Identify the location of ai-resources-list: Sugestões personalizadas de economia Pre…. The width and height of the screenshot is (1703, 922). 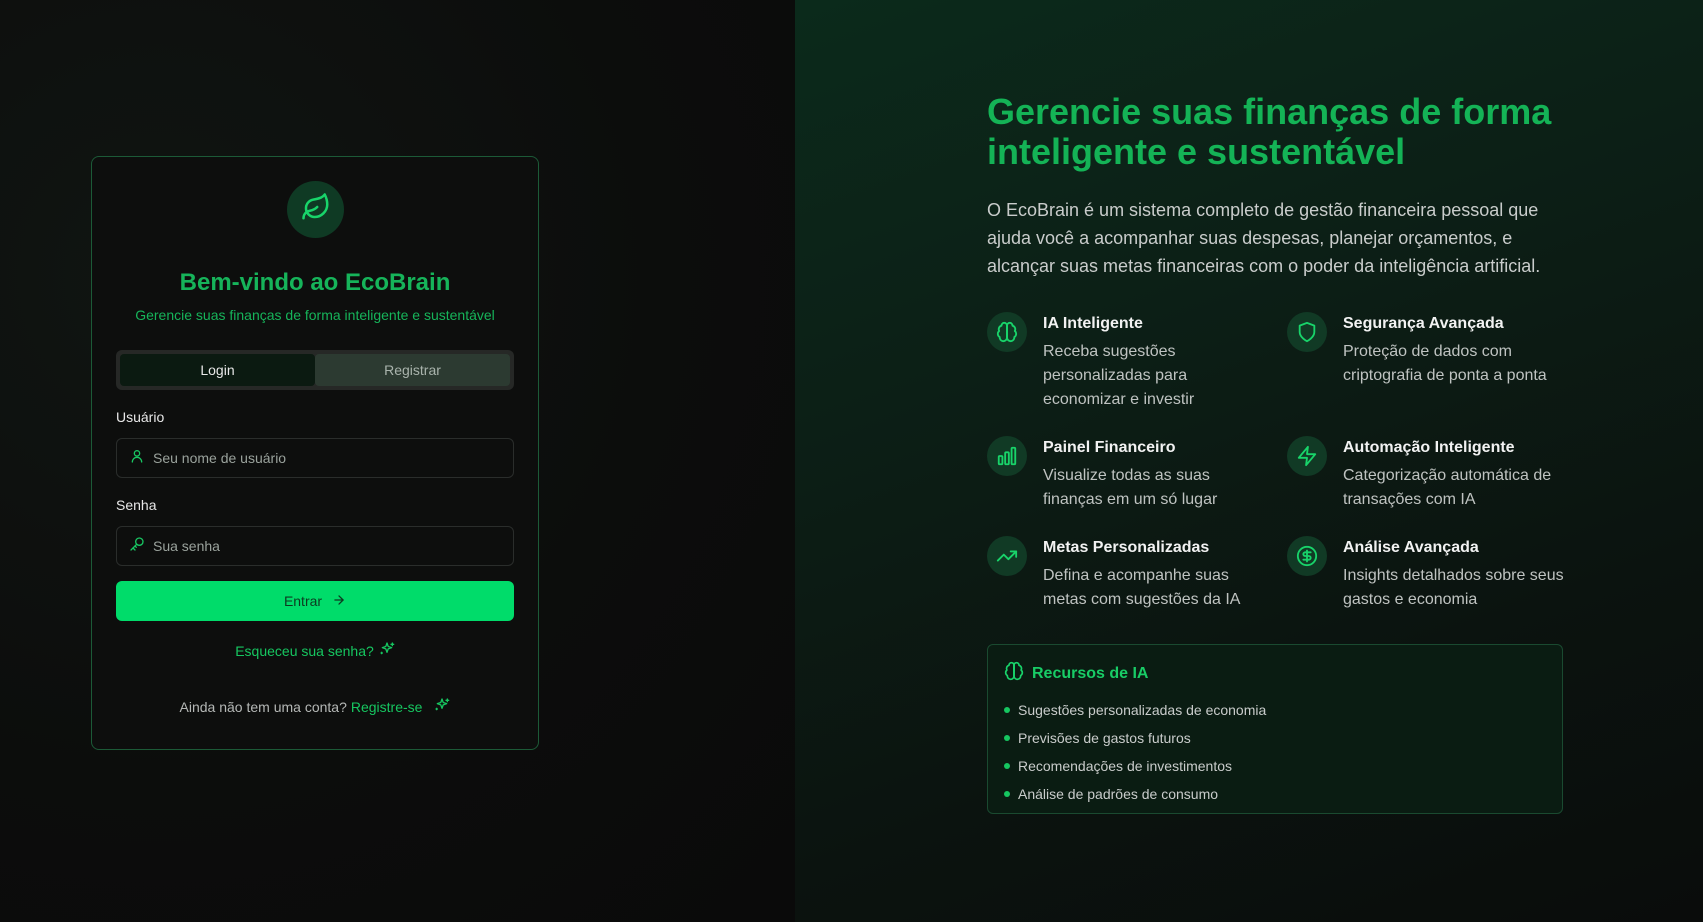
(1275, 752).